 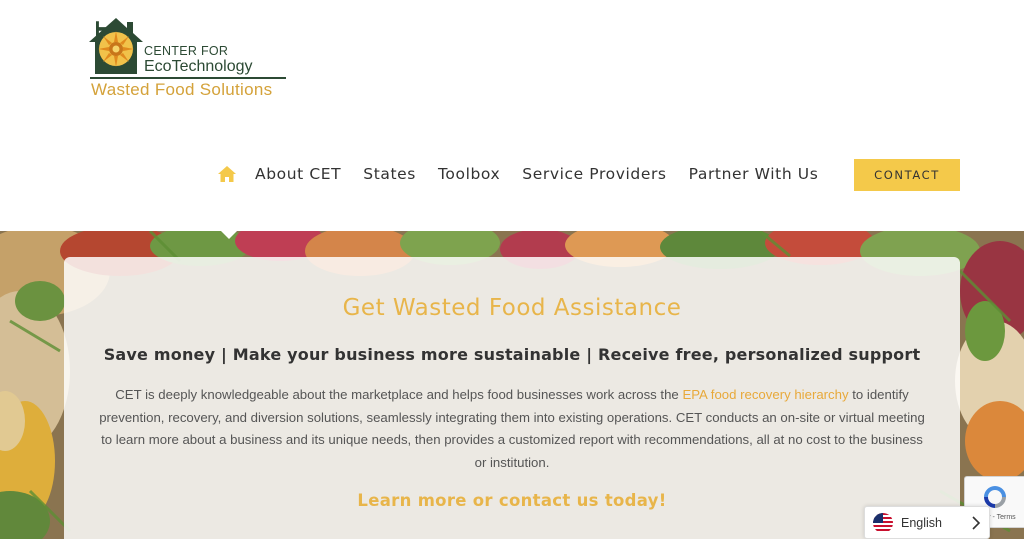 I want to click on nav-item-about: About CET, so click(x=298, y=174).